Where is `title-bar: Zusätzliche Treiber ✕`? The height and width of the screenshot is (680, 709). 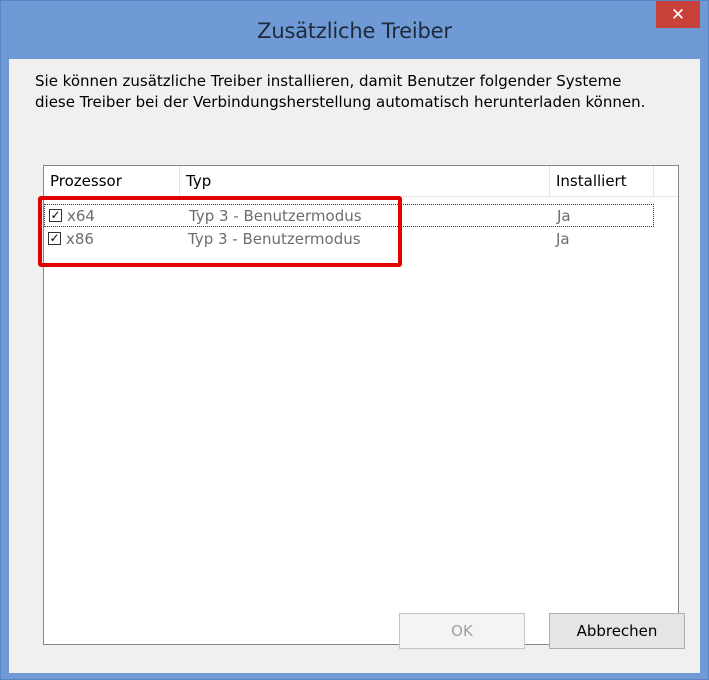
title-bar: Zusätzliche Treiber ✕ is located at coordinates (354, 30).